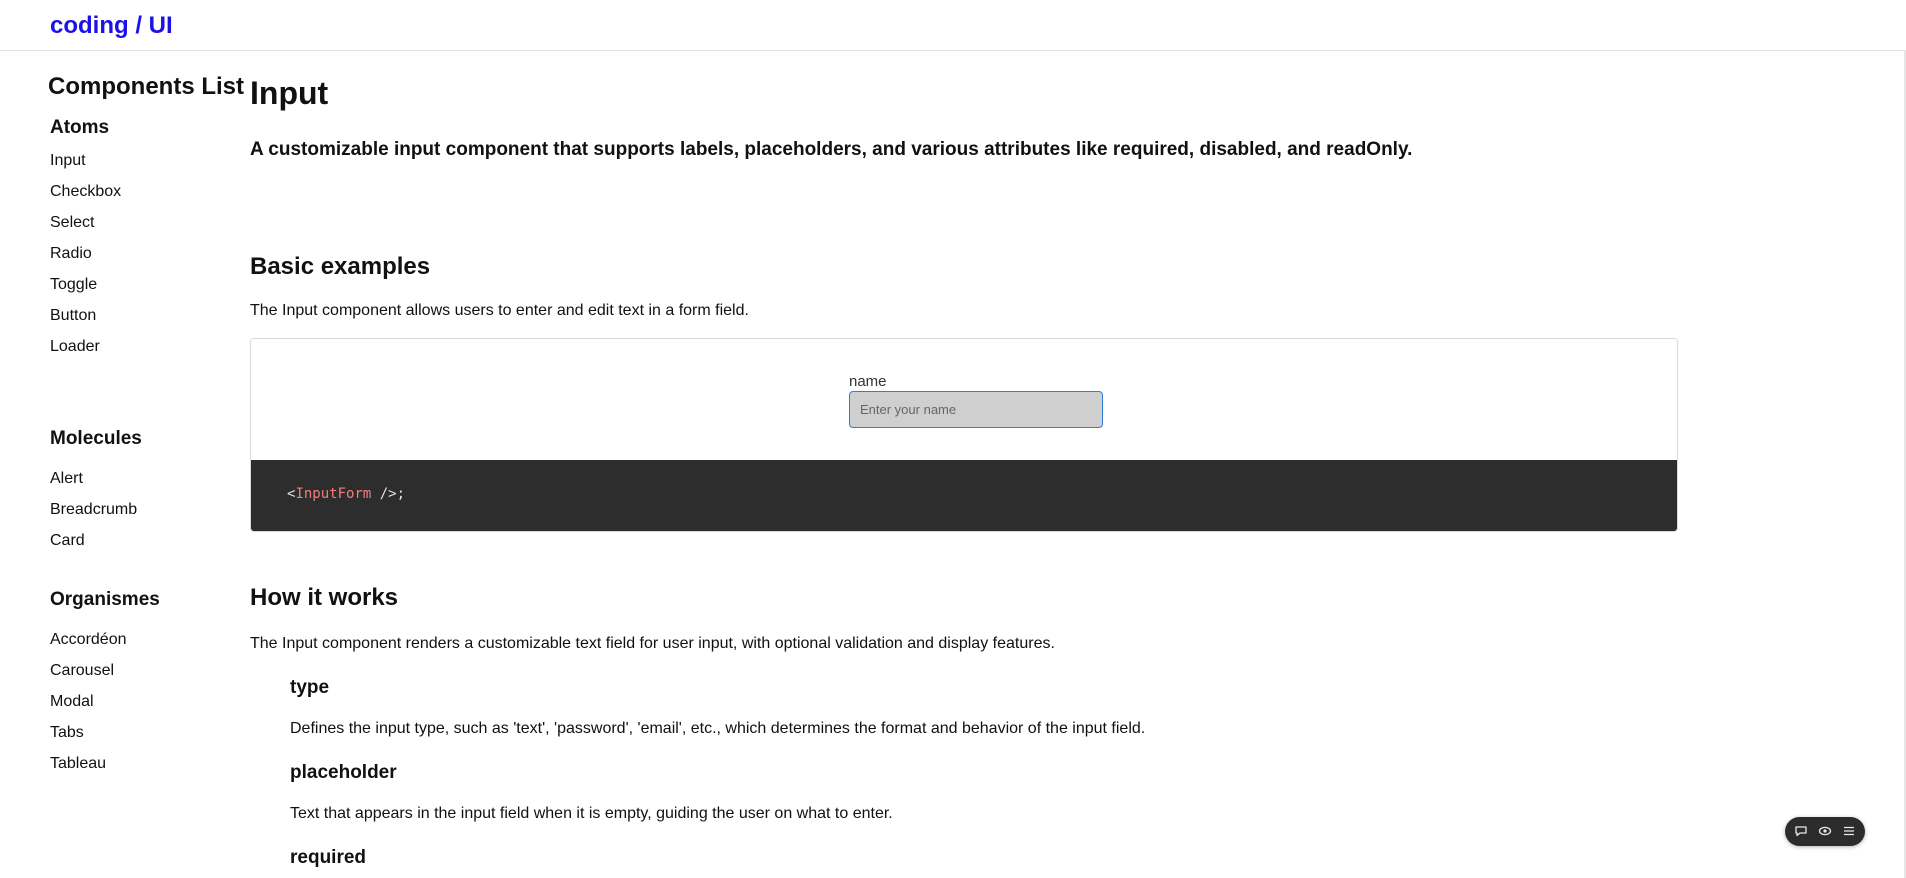 Image resolution: width=1906 pixels, height=878 pixels. I want to click on code-block: <InputForm />;, so click(964, 495).